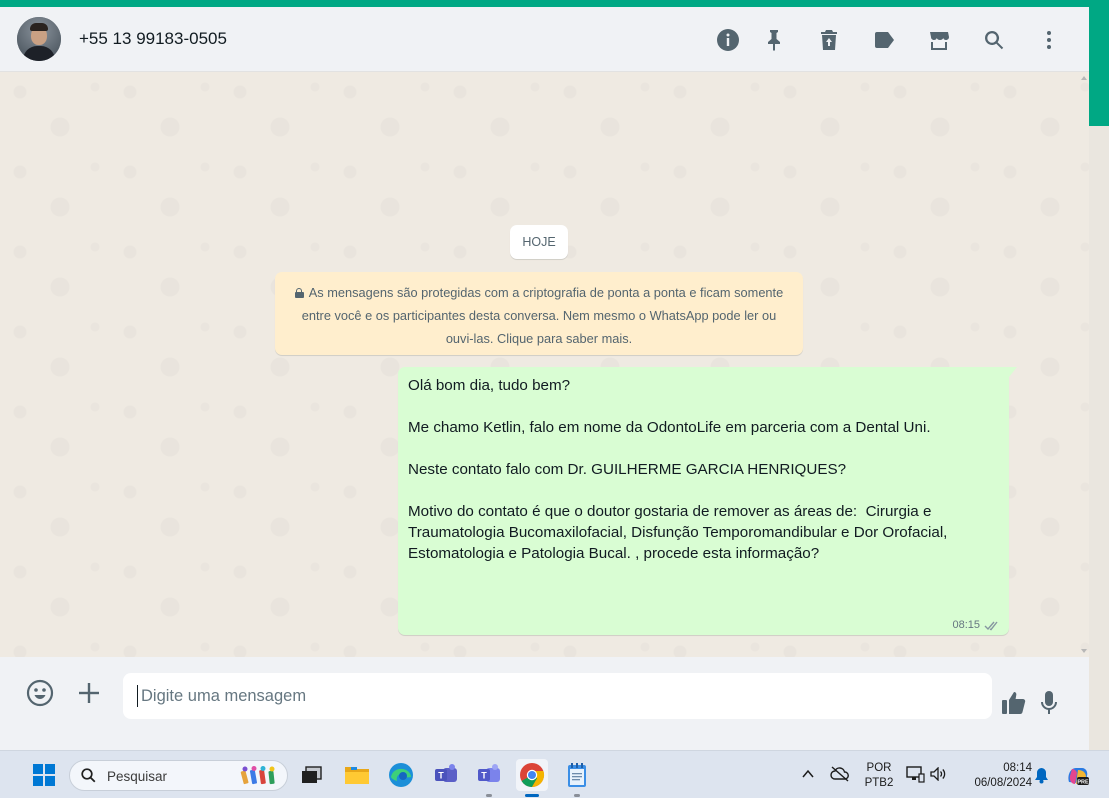 The width and height of the screenshot is (1109, 798). I want to click on microphone-icon, so click(1049, 703).